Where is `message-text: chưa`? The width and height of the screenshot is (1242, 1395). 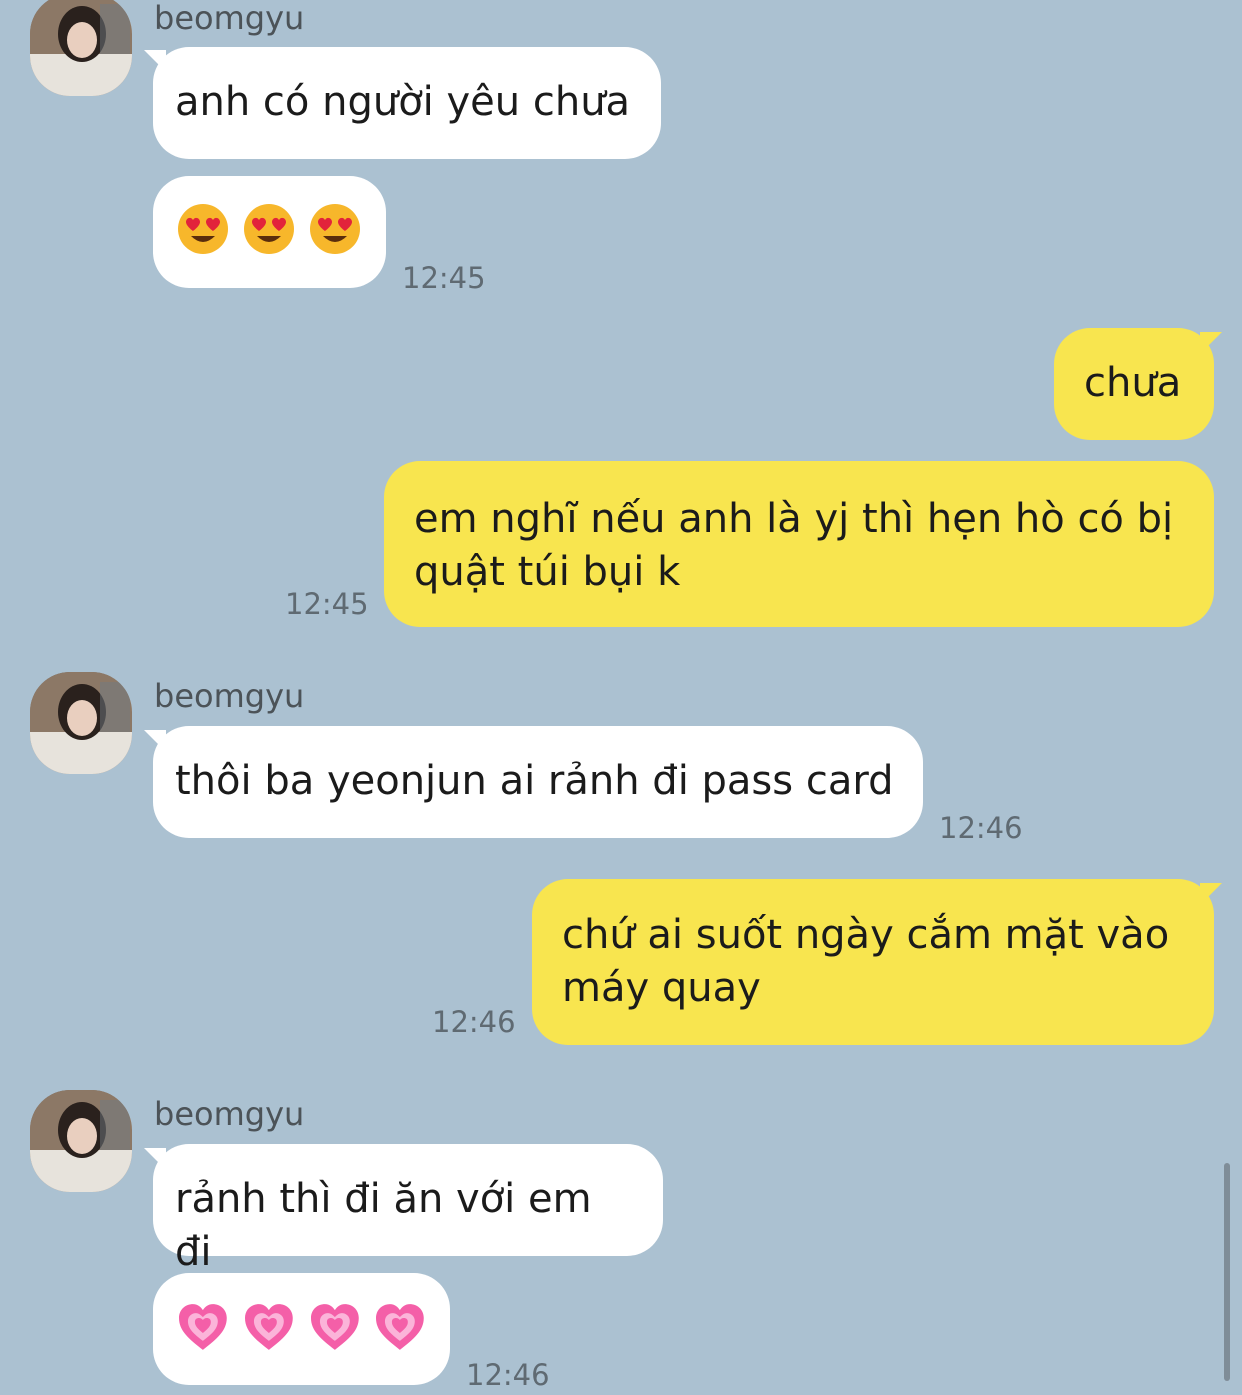
message-text: chưa is located at coordinates (1133, 383).